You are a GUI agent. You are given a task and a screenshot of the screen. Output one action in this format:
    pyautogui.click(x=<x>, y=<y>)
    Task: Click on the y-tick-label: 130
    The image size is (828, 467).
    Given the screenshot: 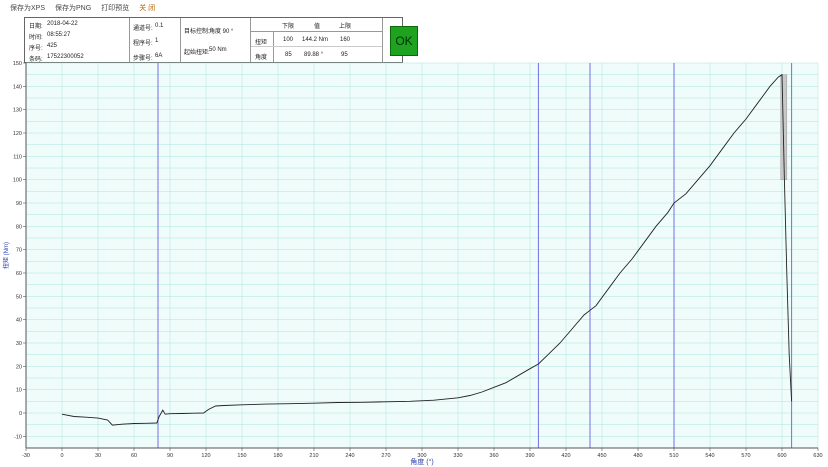 What is the action you would take?
    pyautogui.click(x=17, y=111)
    